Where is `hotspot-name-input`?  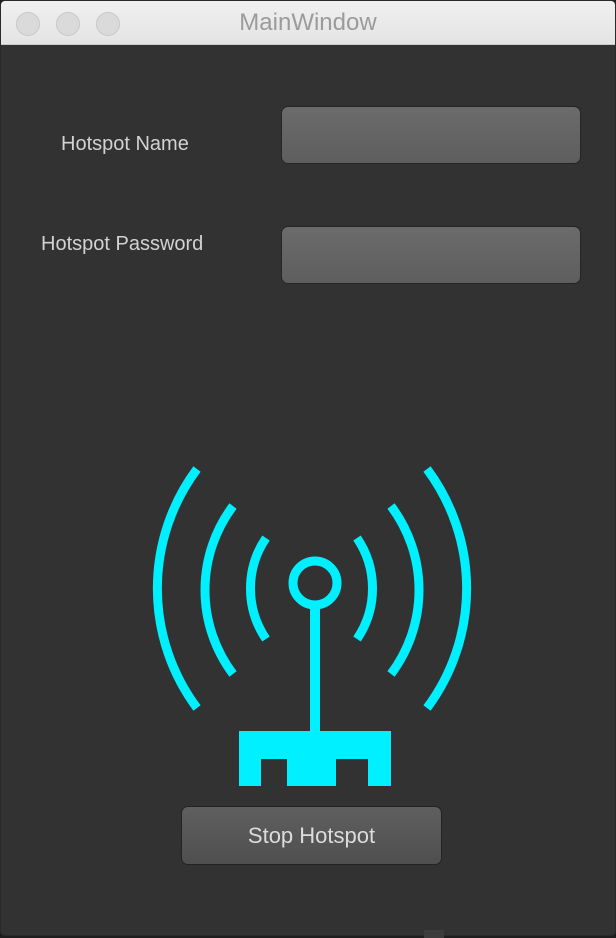
hotspot-name-input is located at coordinates (431, 135).